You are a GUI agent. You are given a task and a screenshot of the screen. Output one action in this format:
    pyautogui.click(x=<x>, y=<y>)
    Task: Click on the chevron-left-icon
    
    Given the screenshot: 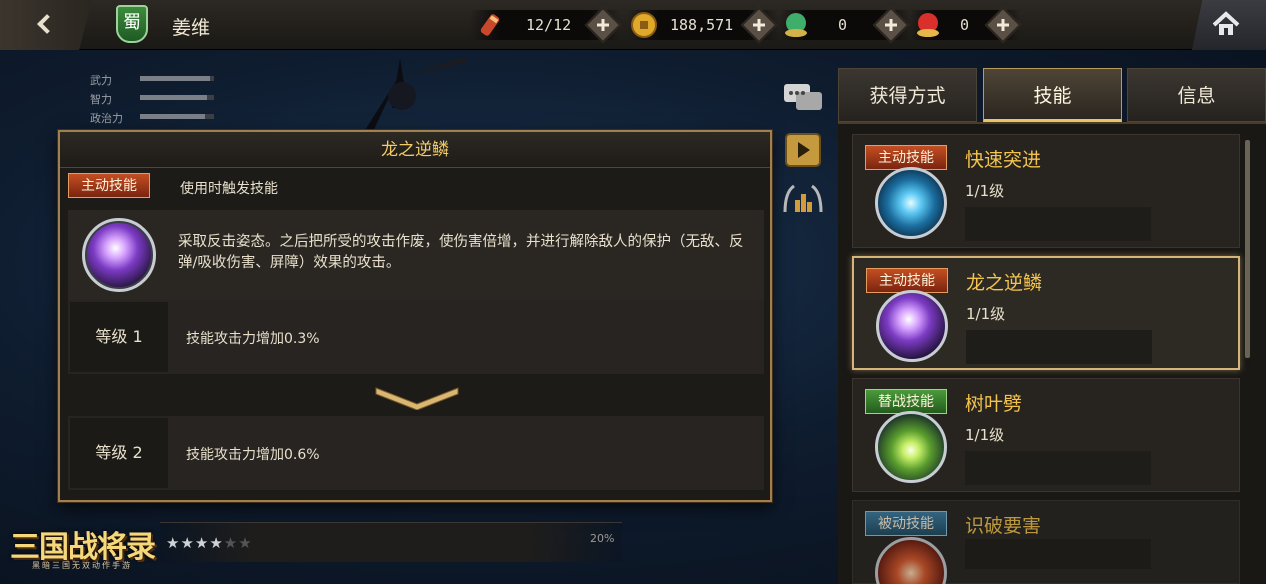 What is the action you would take?
    pyautogui.click(x=47, y=24)
    